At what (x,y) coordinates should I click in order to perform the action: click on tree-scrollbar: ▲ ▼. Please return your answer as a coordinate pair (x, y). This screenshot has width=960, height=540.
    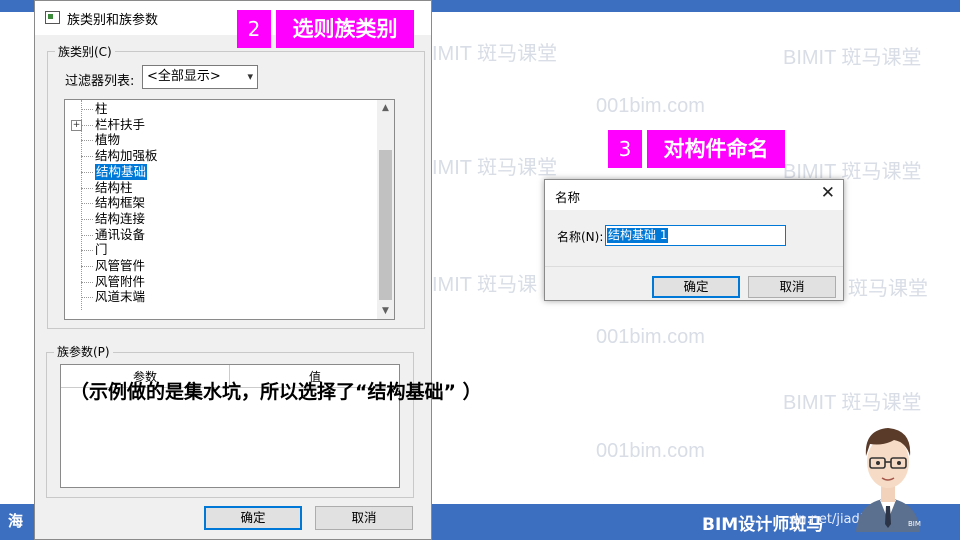
    Looking at the image, I should click on (385, 209).